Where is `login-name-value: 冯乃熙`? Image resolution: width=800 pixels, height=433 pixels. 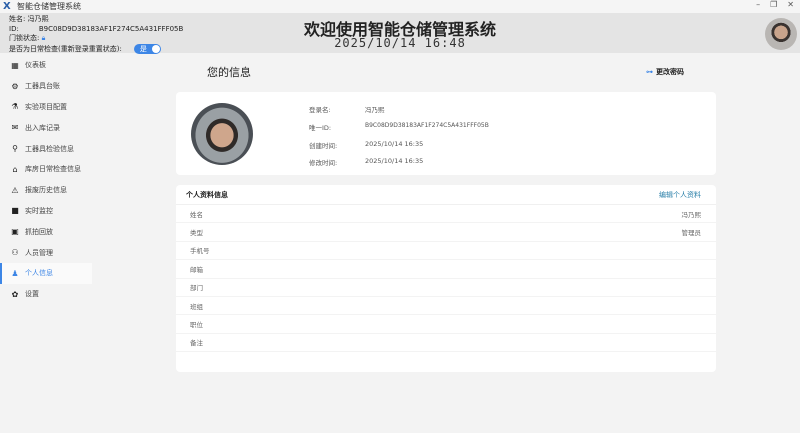
login-name-value: 冯乃熙 is located at coordinates (375, 110).